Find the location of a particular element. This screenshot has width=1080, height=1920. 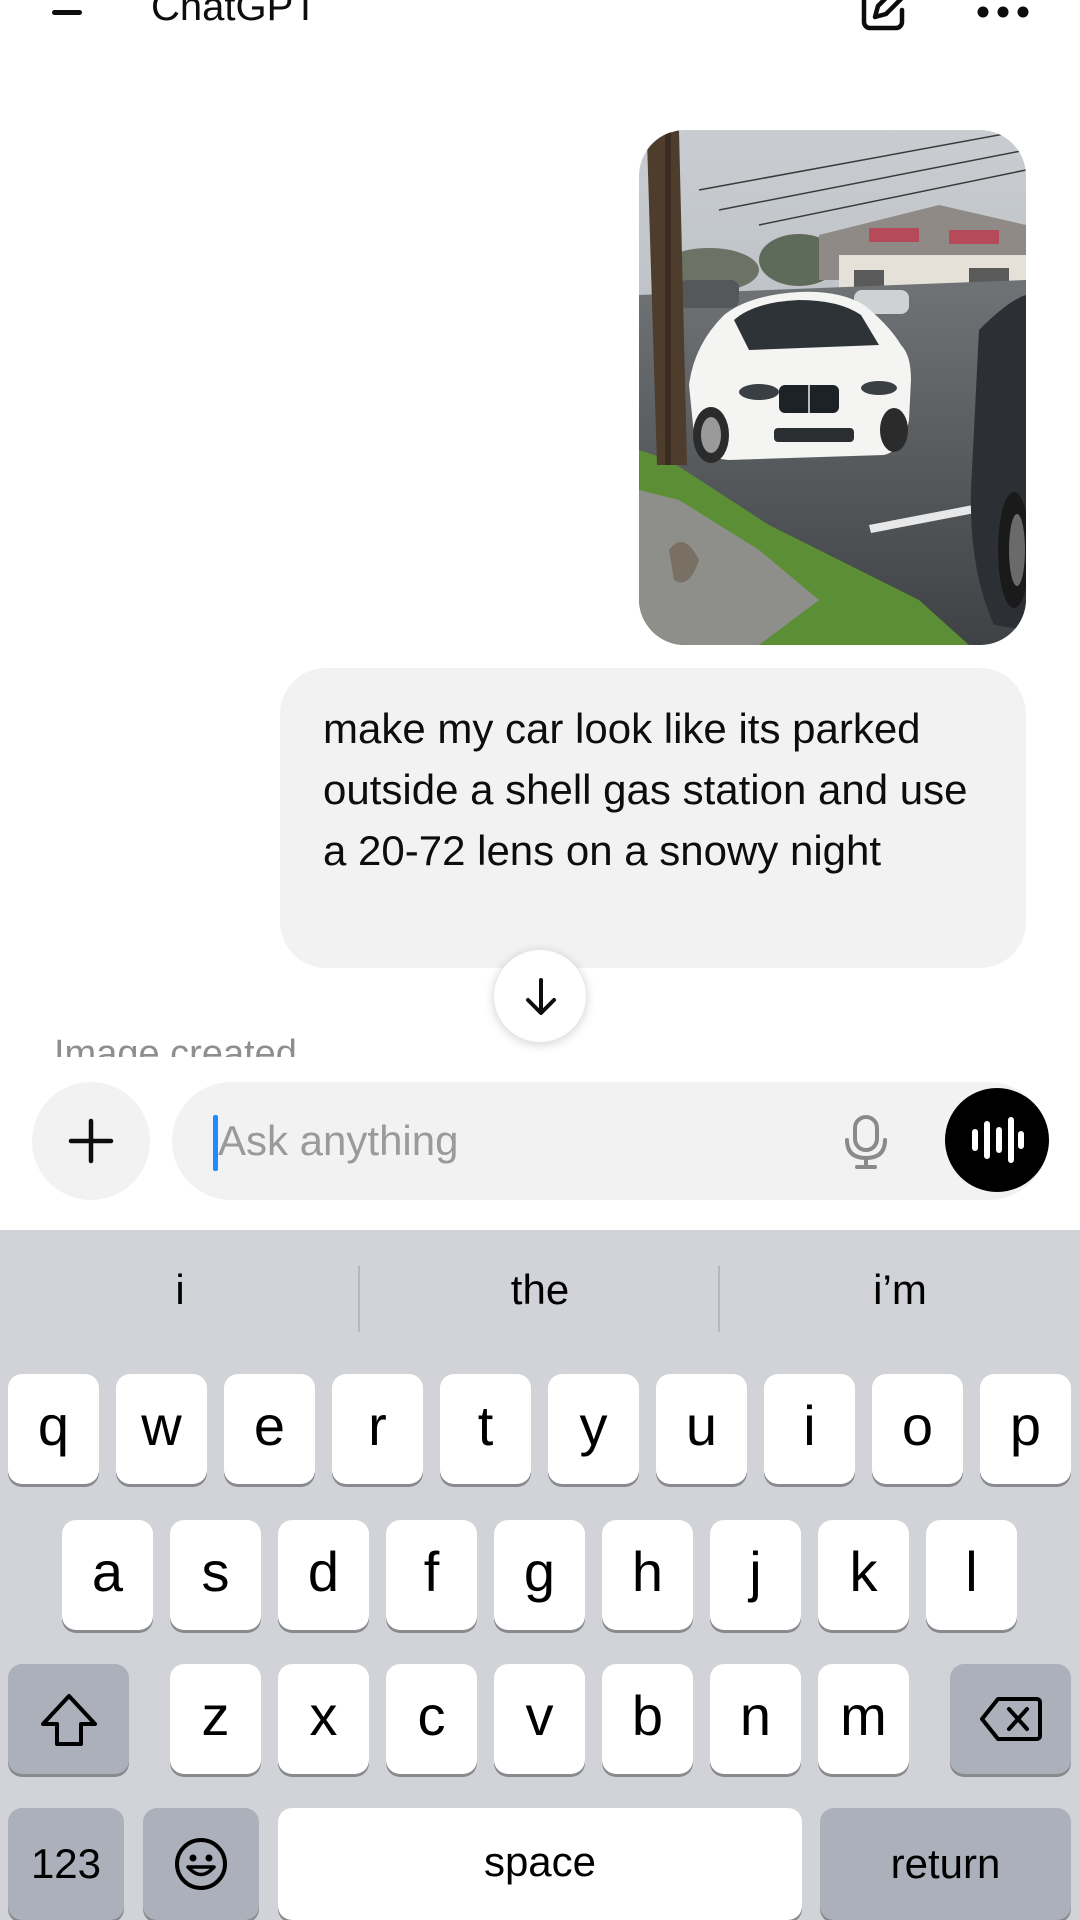

arrow-down-icon is located at coordinates (541, 996).